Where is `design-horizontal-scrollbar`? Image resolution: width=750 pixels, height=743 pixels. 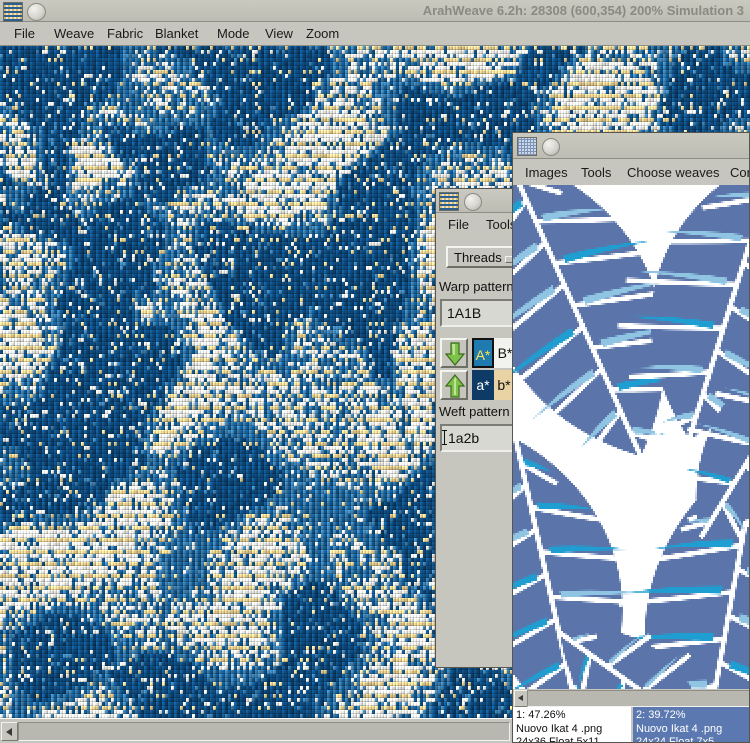 design-horizontal-scrollbar is located at coordinates (631, 698).